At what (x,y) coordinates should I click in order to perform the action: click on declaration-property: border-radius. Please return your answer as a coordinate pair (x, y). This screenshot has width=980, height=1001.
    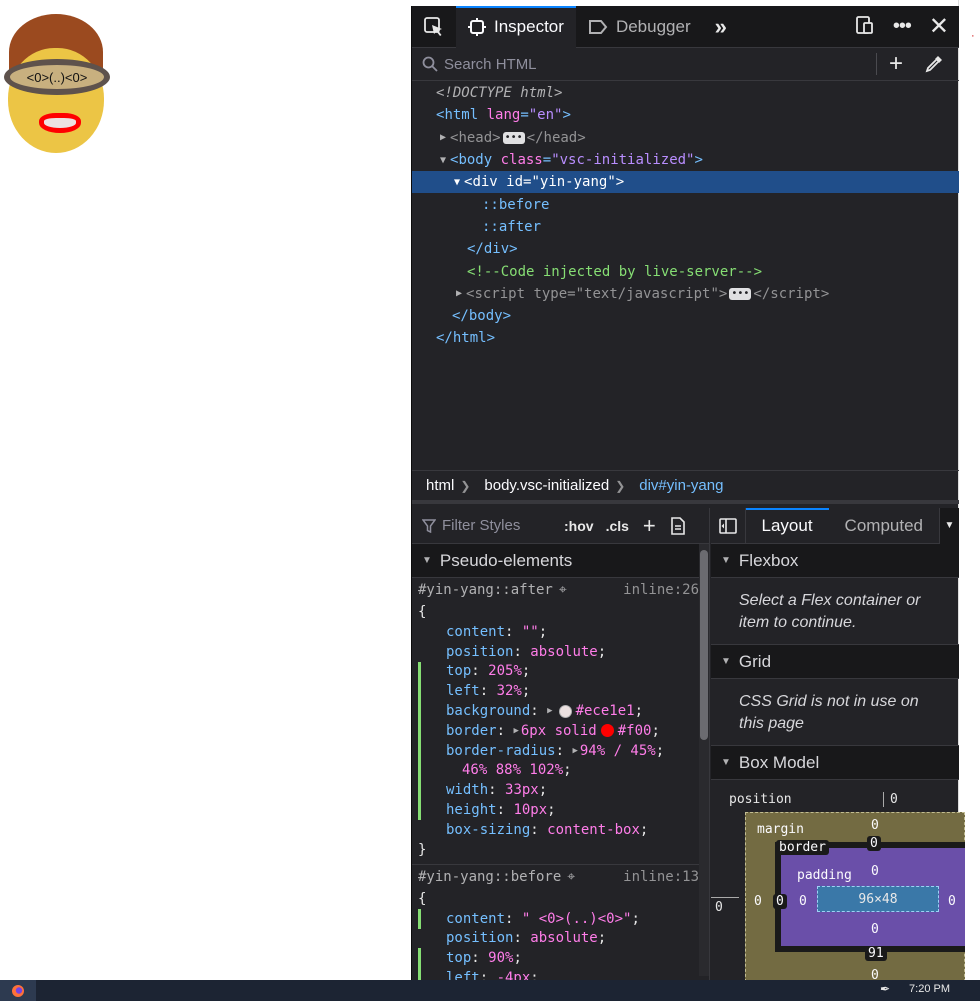
    Looking at the image, I should click on (501, 751).